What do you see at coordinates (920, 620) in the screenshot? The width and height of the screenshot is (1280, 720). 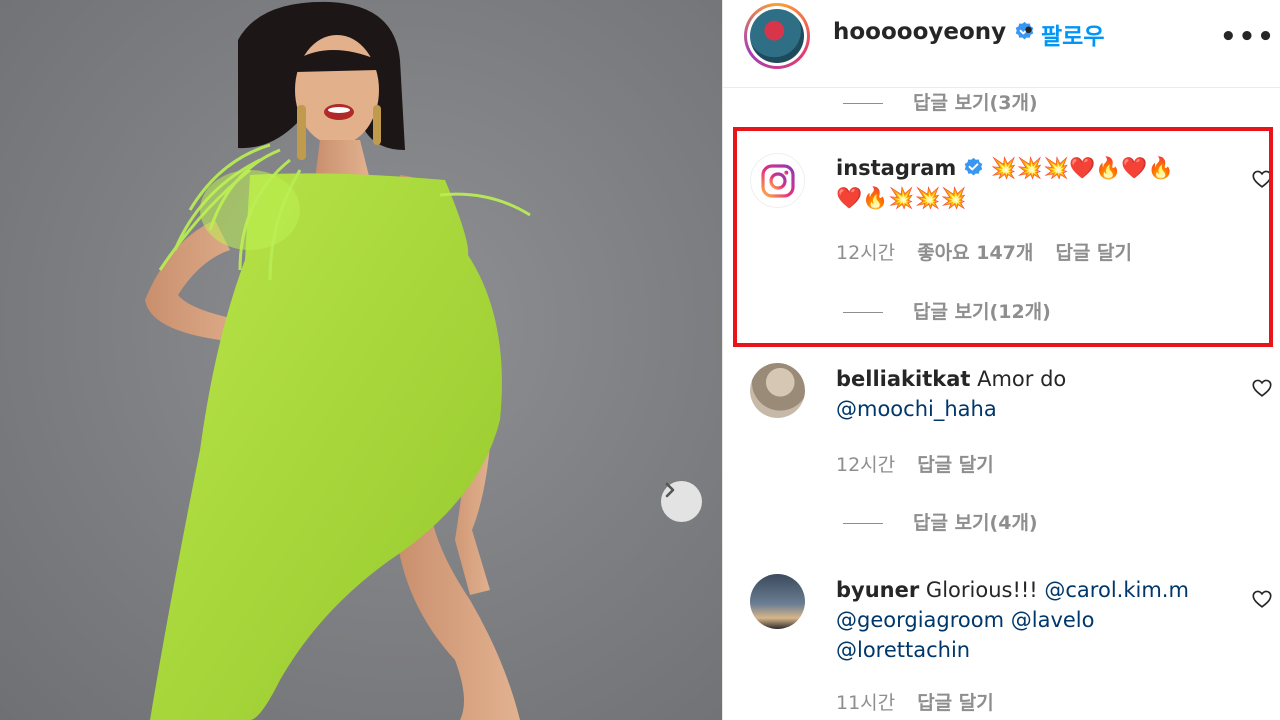 I see `mention-link: @georgiagroom` at bounding box center [920, 620].